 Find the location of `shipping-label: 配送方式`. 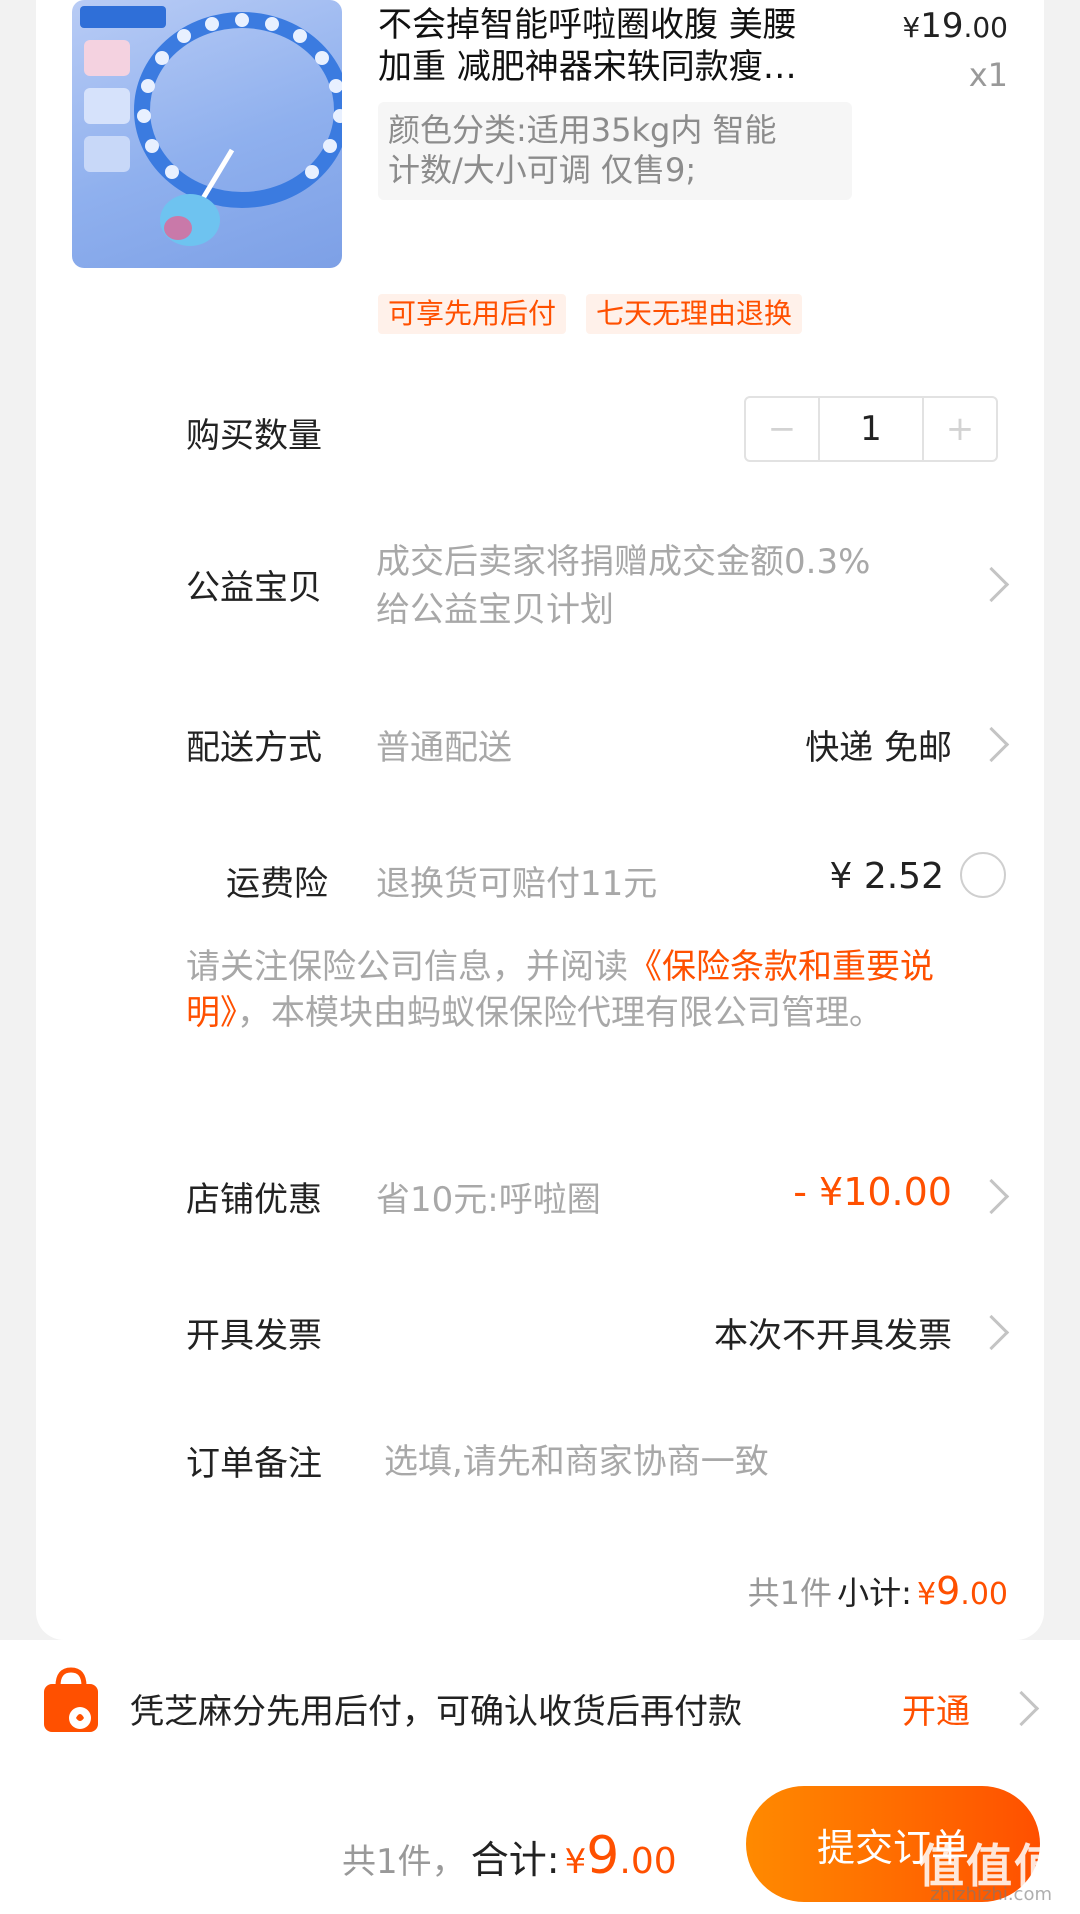

shipping-label: 配送方式 is located at coordinates (254, 748).